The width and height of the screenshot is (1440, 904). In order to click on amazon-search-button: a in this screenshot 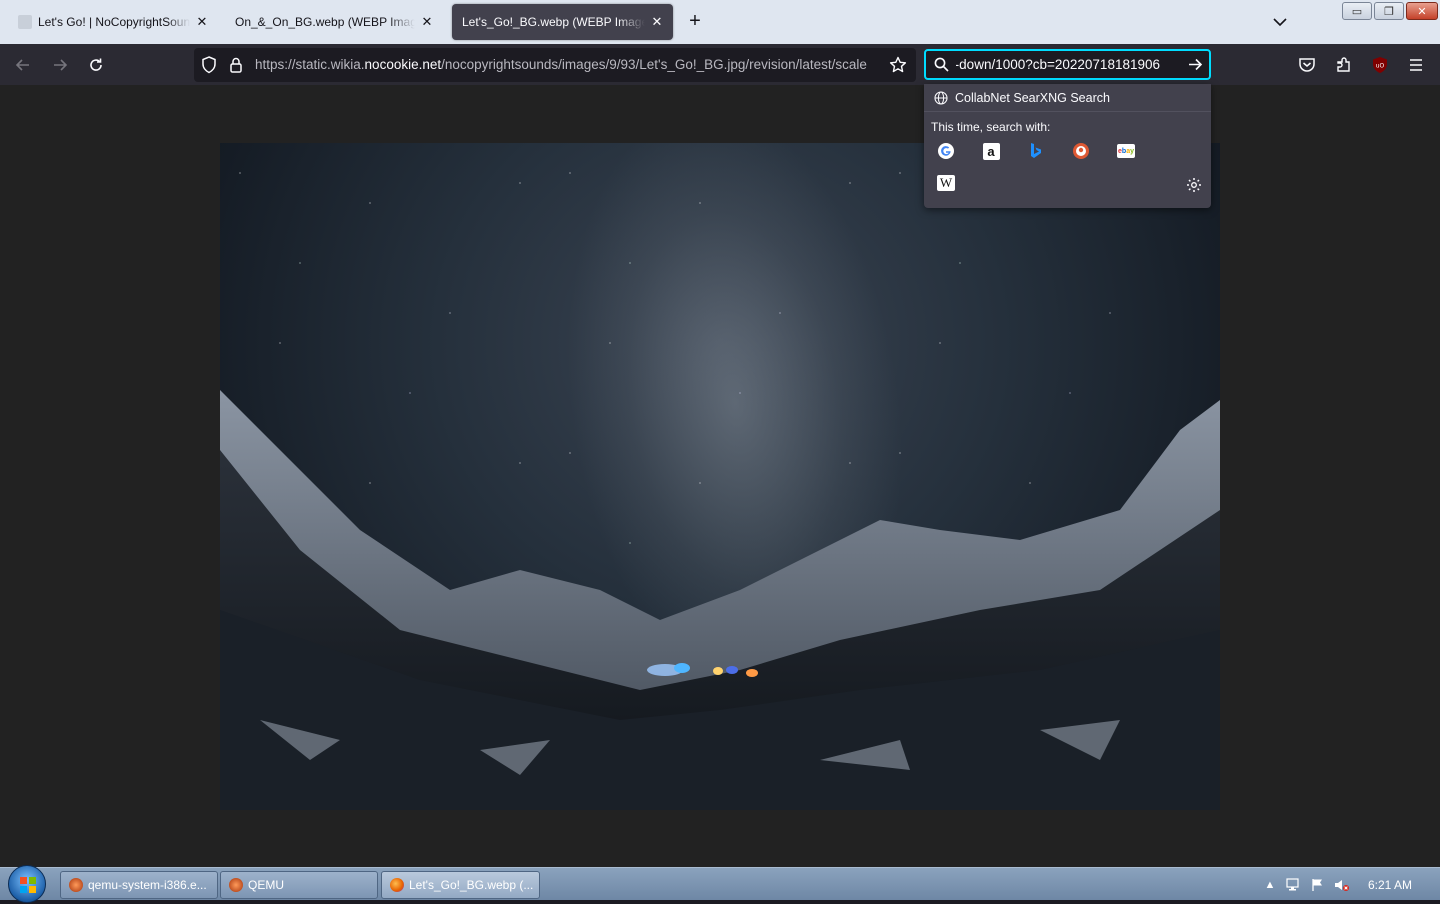, I will do `click(991, 151)`.